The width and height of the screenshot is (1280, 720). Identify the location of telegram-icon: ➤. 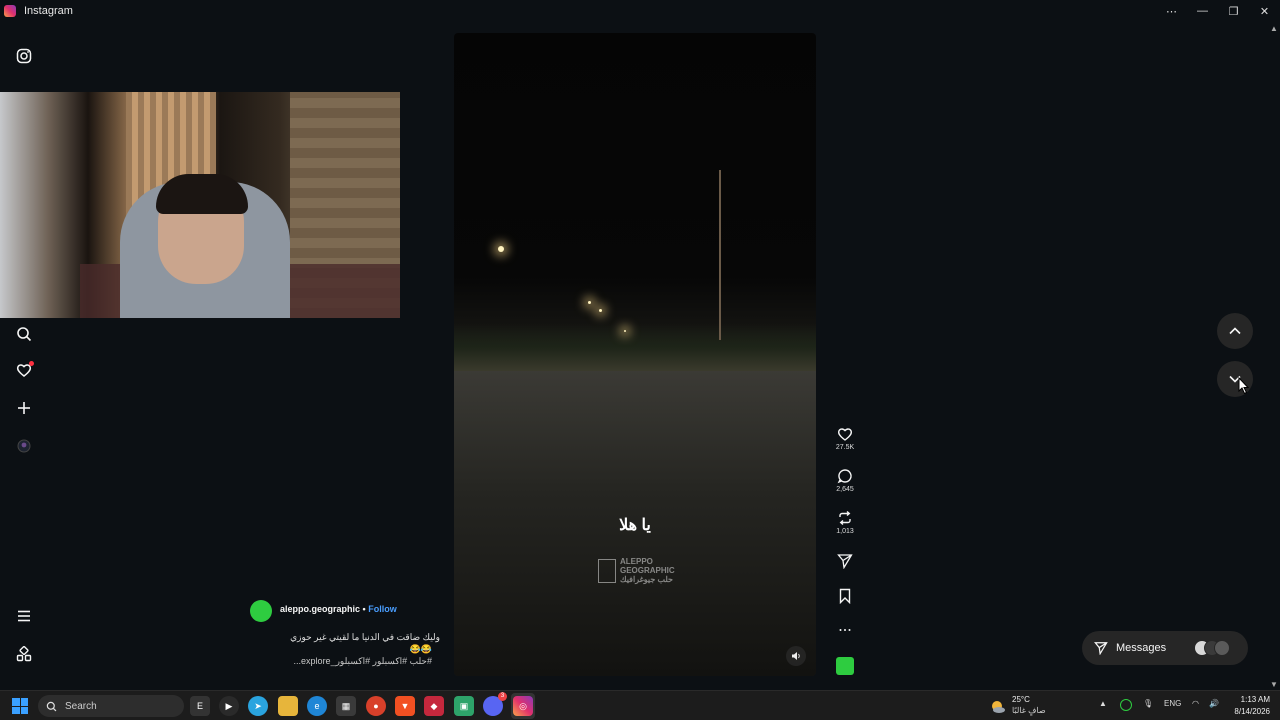
(258, 706).